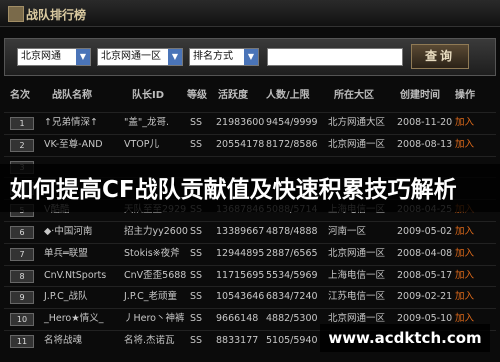 The image size is (500, 362). What do you see at coordinates (71, 122) in the screenshot?
I see `cell-name: ↑兄弟情深↑` at bounding box center [71, 122].